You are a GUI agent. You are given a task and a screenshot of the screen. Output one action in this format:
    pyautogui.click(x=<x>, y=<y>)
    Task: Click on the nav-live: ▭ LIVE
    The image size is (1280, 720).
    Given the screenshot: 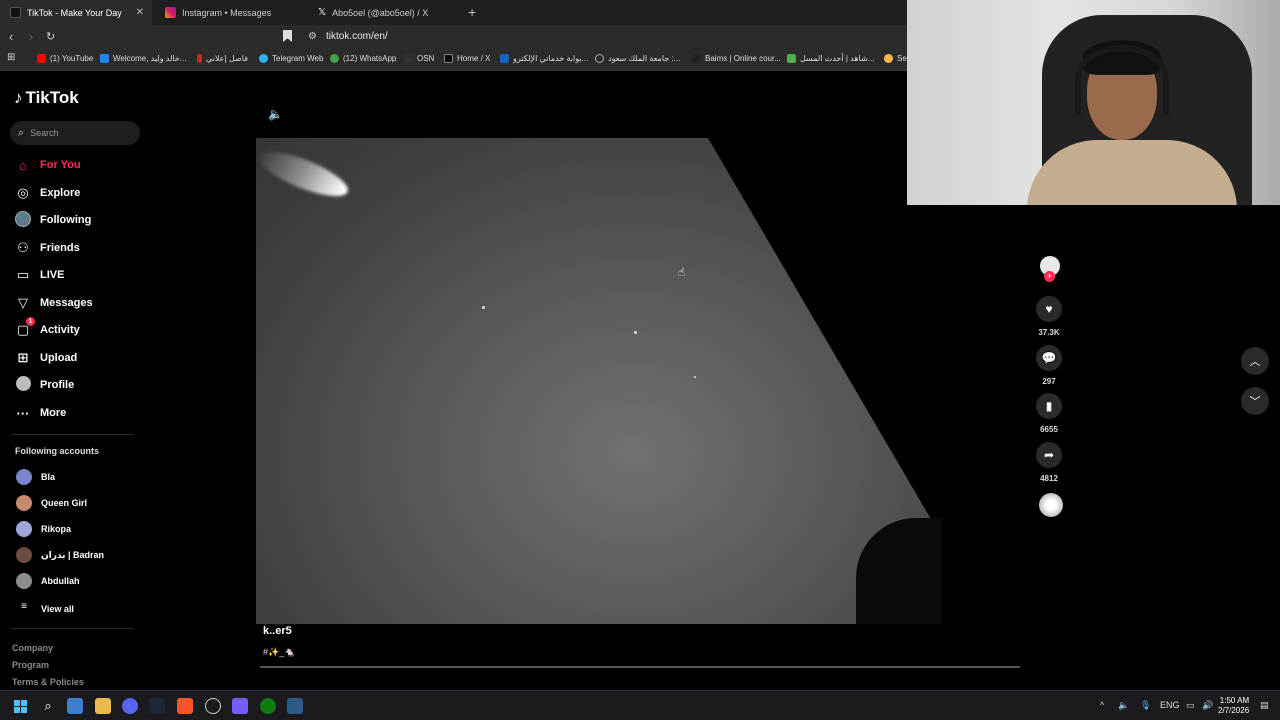 What is the action you would take?
    pyautogui.click(x=39, y=275)
    